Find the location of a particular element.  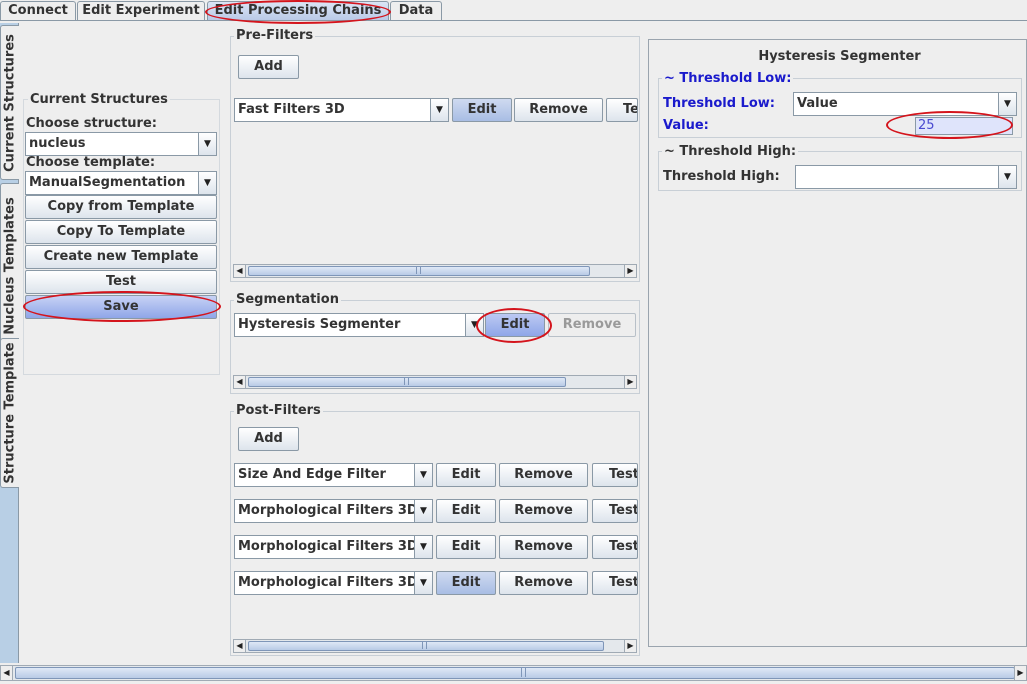

pre-filters-title: Pre-Filters is located at coordinates (275, 35).